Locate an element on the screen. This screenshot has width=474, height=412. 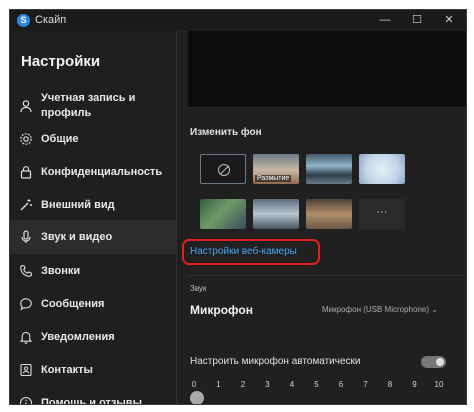
volume-tick-label: 7 is located at coordinates (365, 384).